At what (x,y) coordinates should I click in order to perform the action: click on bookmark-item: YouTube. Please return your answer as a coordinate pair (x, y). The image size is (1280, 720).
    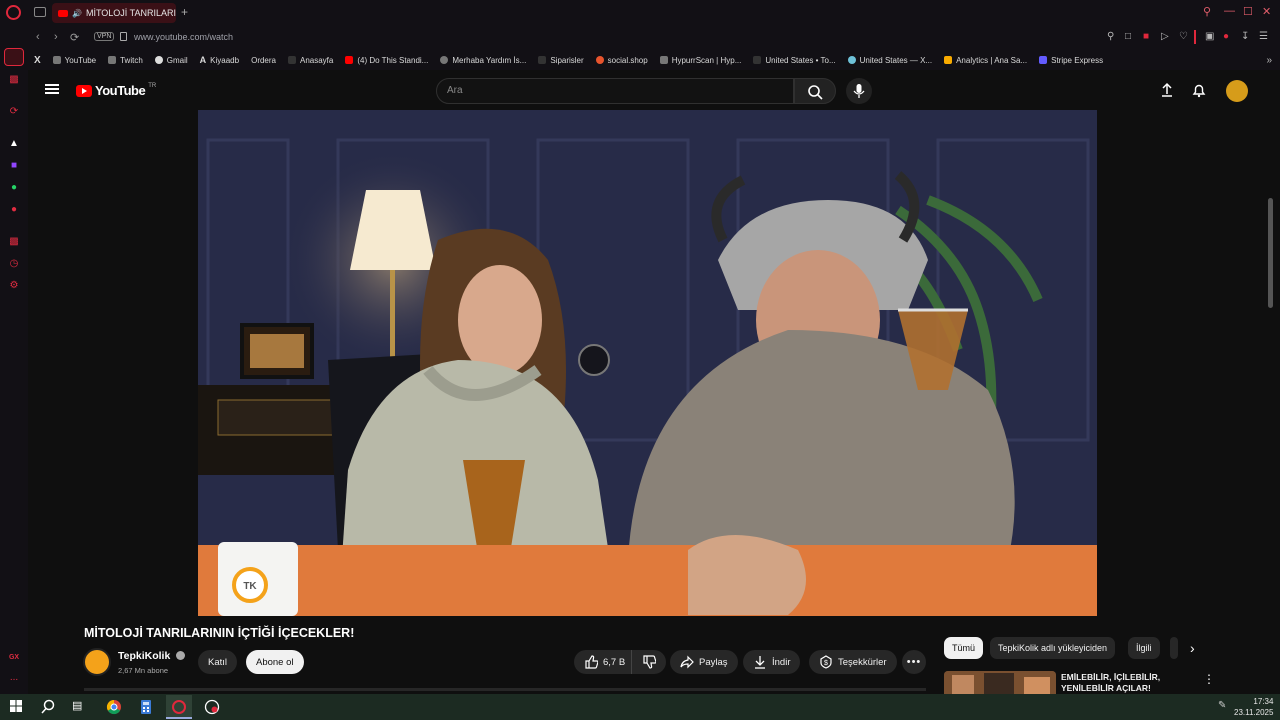
    Looking at the image, I should click on (74, 60).